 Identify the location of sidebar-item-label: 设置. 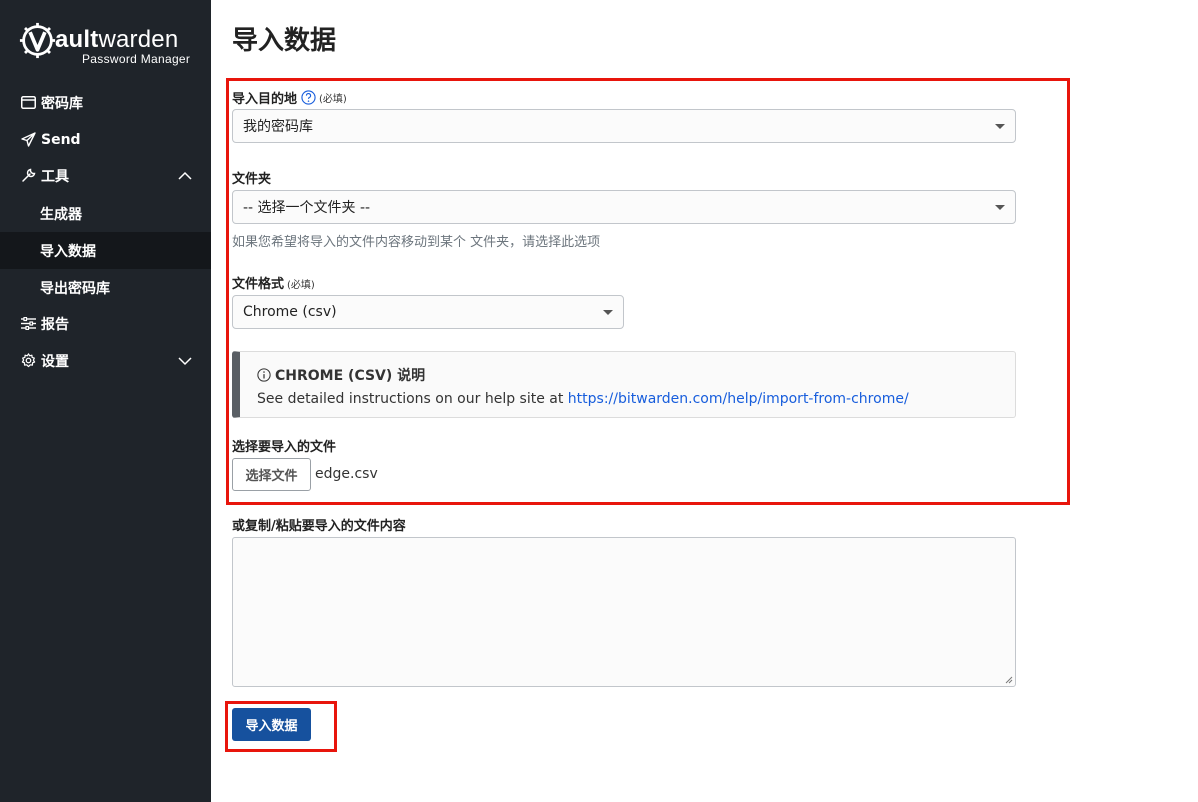
(55, 361).